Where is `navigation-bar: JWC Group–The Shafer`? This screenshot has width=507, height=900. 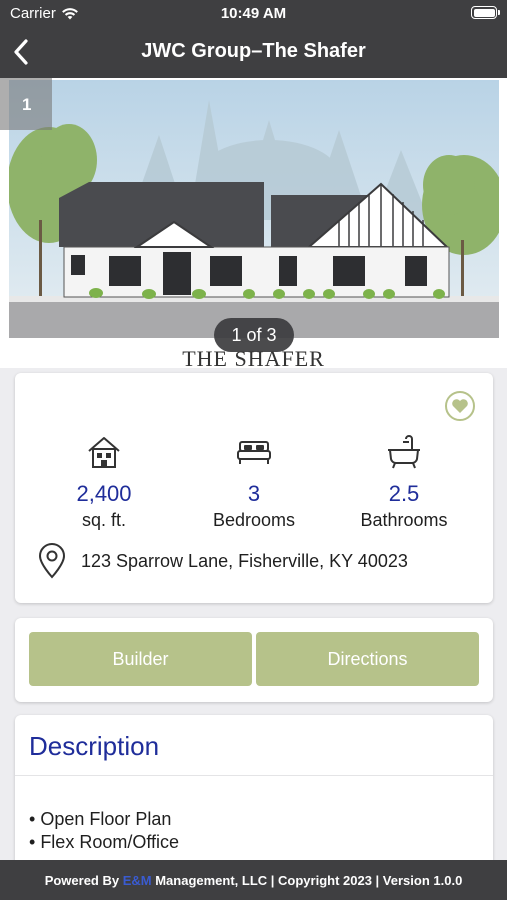
navigation-bar: JWC Group–The Shafer is located at coordinates (253, 52).